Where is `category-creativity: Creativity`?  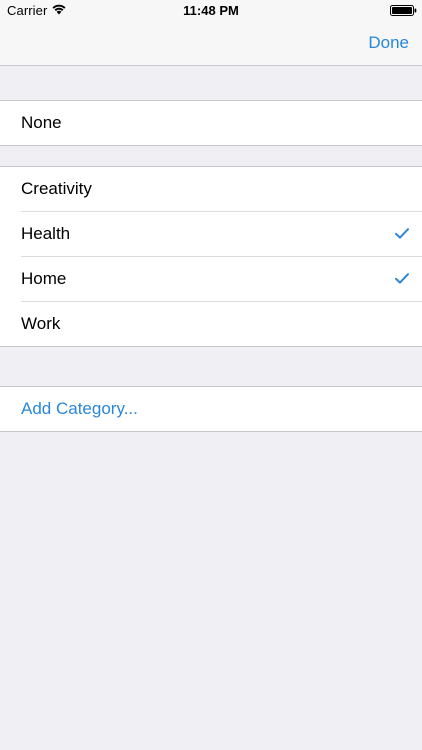
category-creativity: Creativity is located at coordinates (211, 189).